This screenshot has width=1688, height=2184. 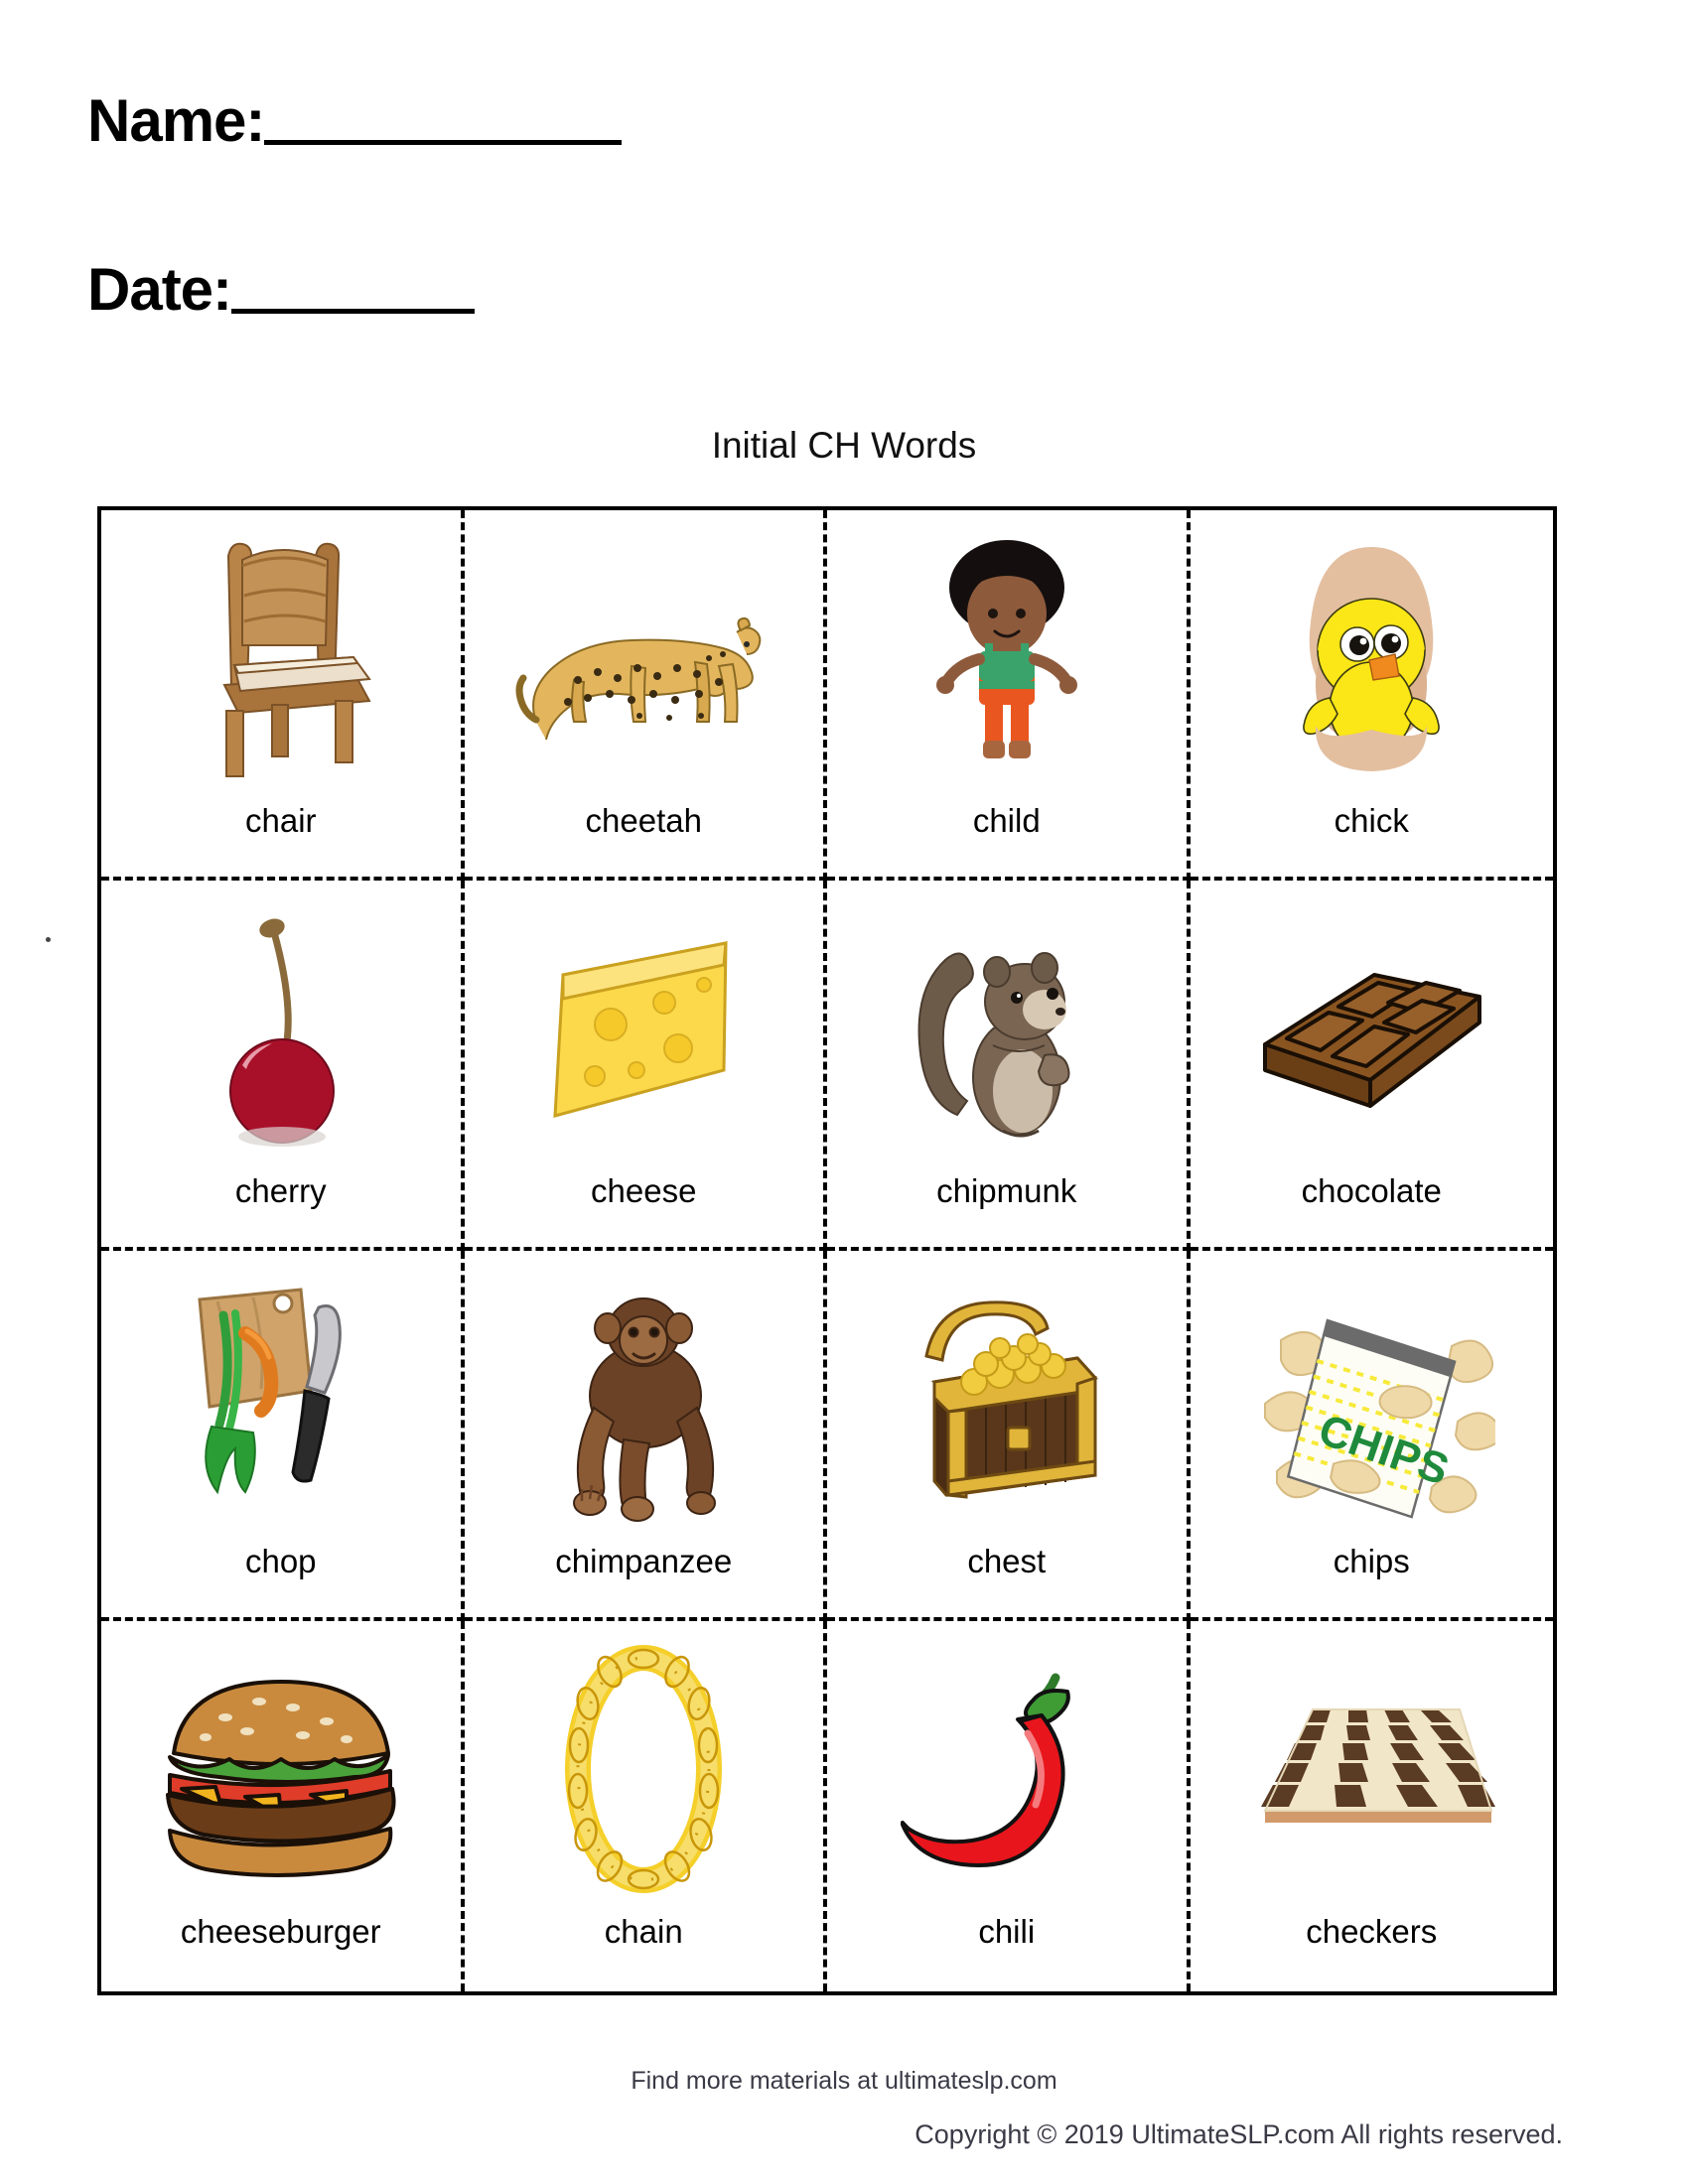 What do you see at coordinates (1007, 1401) in the screenshot?
I see `chest-image` at bounding box center [1007, 1401].